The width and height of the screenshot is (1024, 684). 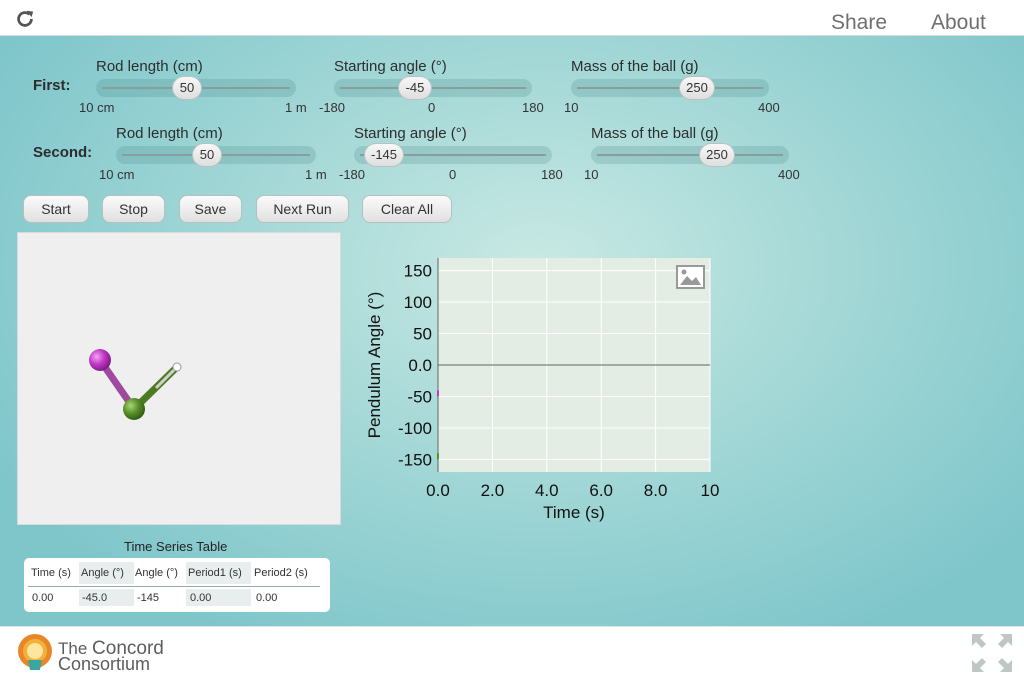 What do you see at coordinates (418, 271) in the screenshot?
I see `y-tick-label: 150` at bounding box center [418, 271].